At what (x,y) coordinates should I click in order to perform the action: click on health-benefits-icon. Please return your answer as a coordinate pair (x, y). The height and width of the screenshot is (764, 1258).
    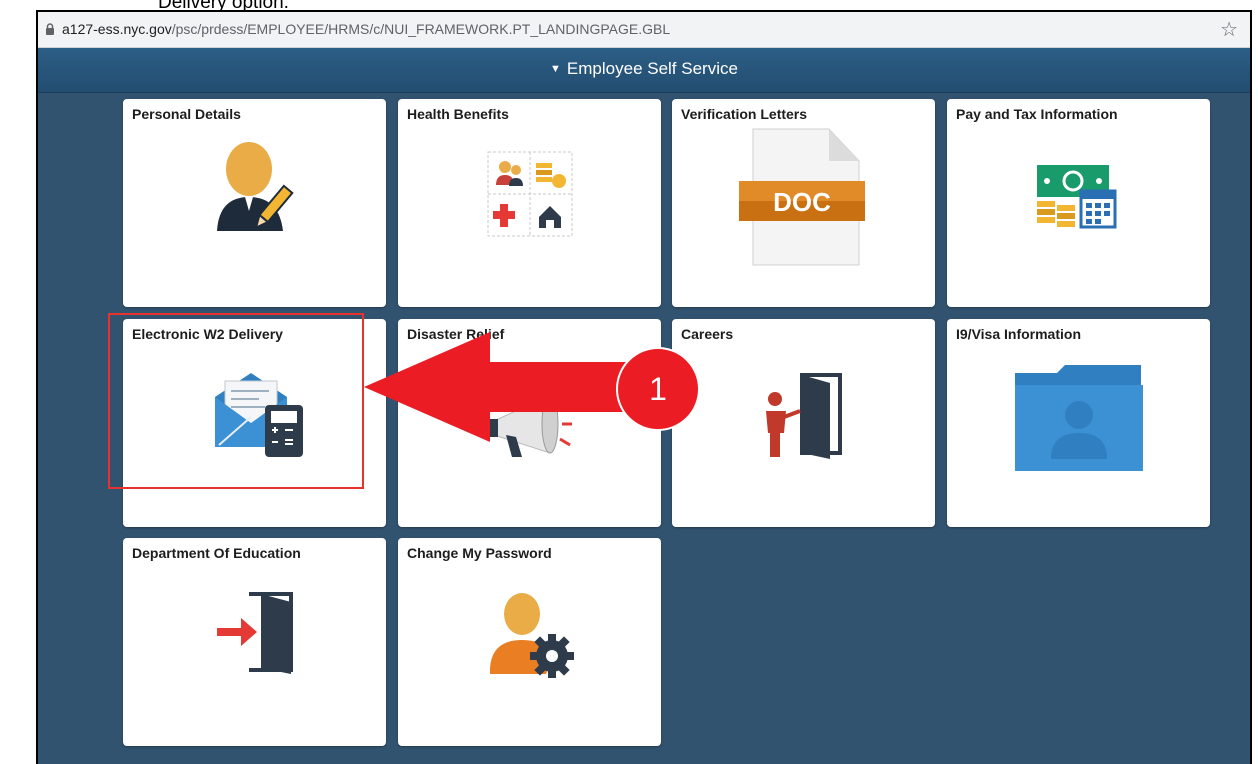
    Looking at the image, I should click on (530, 194).